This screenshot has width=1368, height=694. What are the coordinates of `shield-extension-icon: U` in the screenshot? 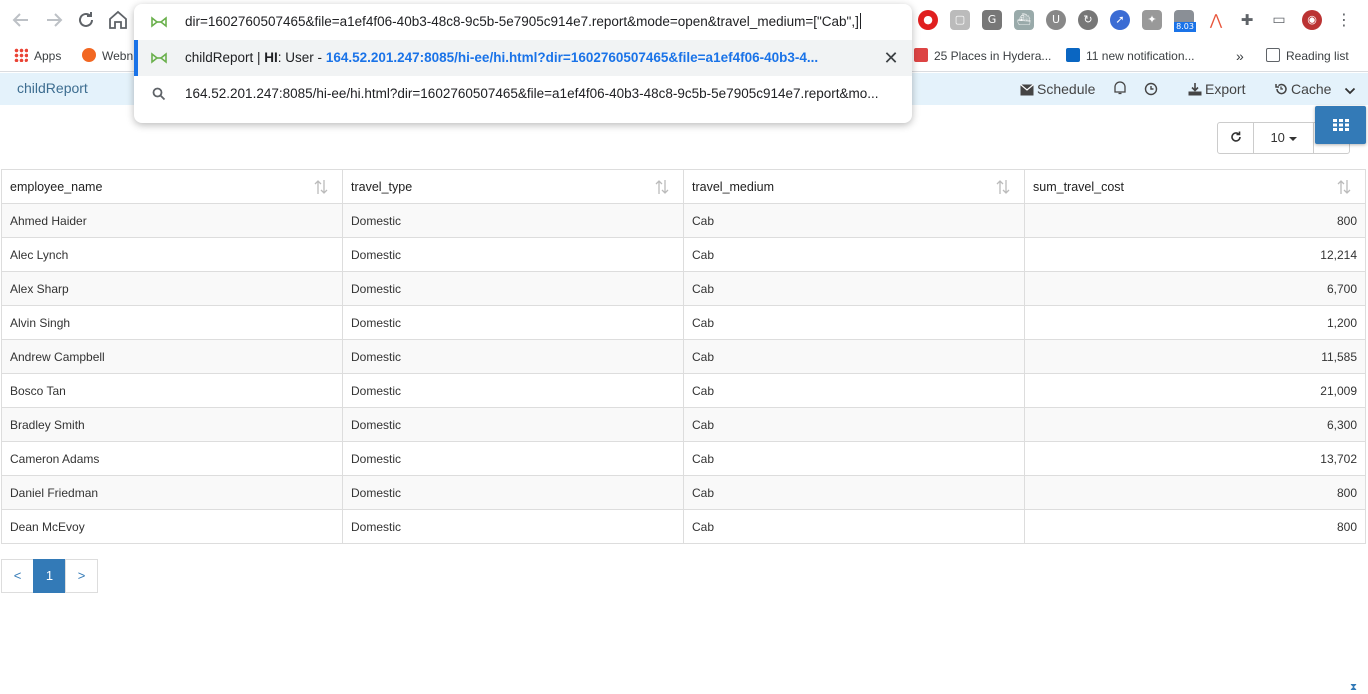 It's located at (1056, 20).